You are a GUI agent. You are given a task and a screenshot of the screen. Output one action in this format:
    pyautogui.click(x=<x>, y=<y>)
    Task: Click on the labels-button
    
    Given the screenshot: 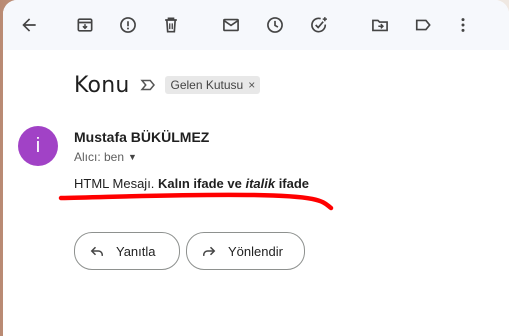 What is the action you would take?
    pyautogui.click(x=423, y=25)
    